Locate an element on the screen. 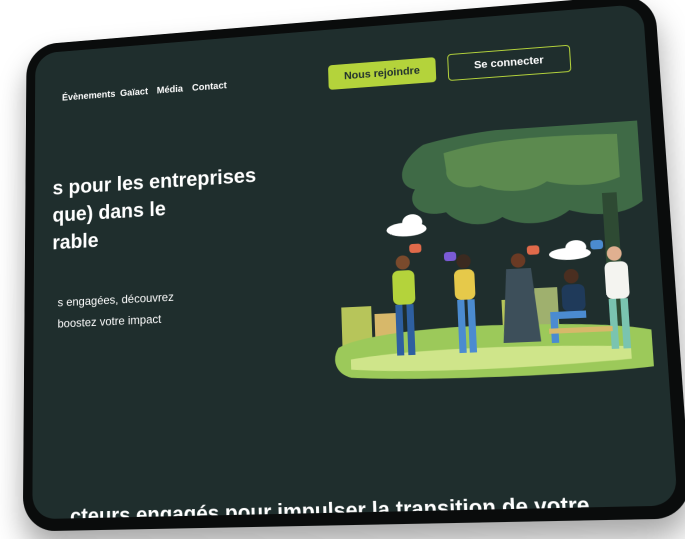 Image resolution: width=685 pixels, height=539 pixels. join-button: Nous rejoindre is located at coordinates (382, 73).